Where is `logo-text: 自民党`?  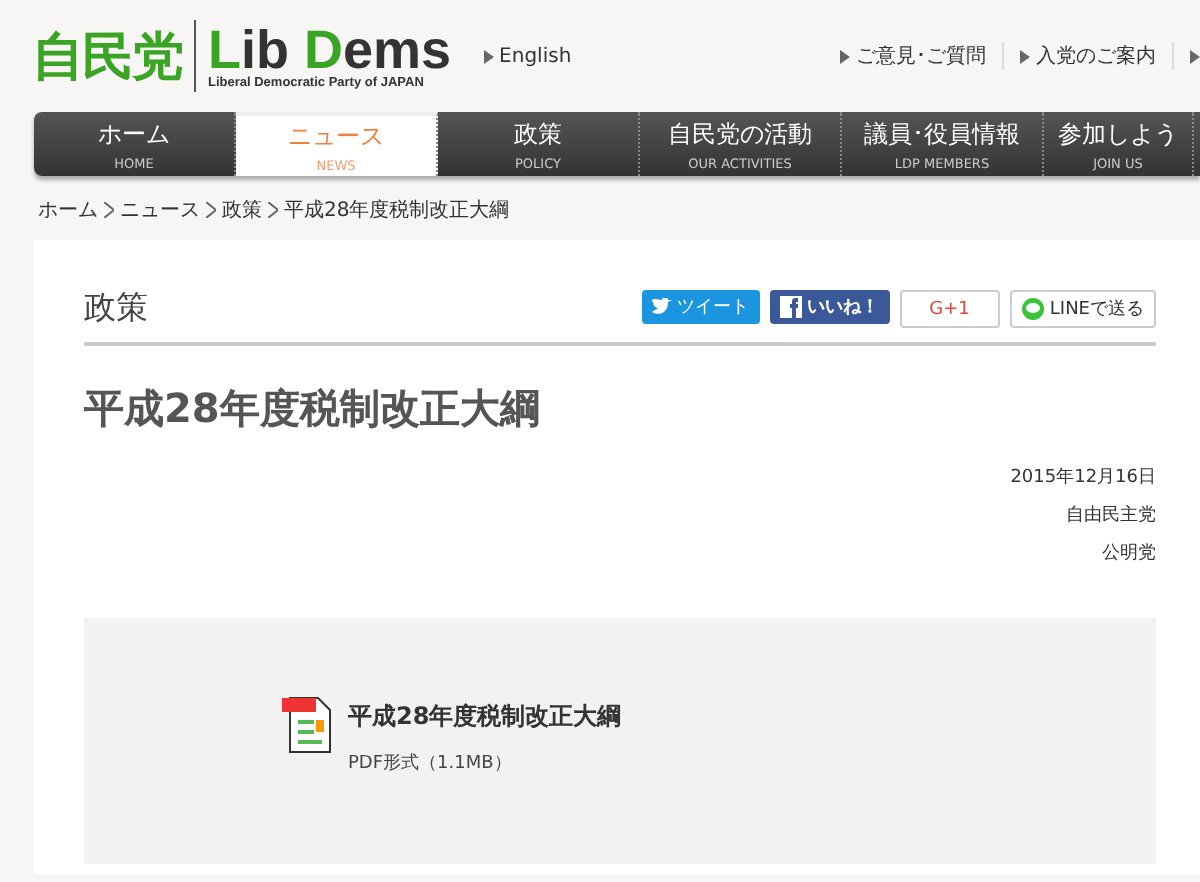
logo-text: 自民党 is located at coordinates (107, 58).